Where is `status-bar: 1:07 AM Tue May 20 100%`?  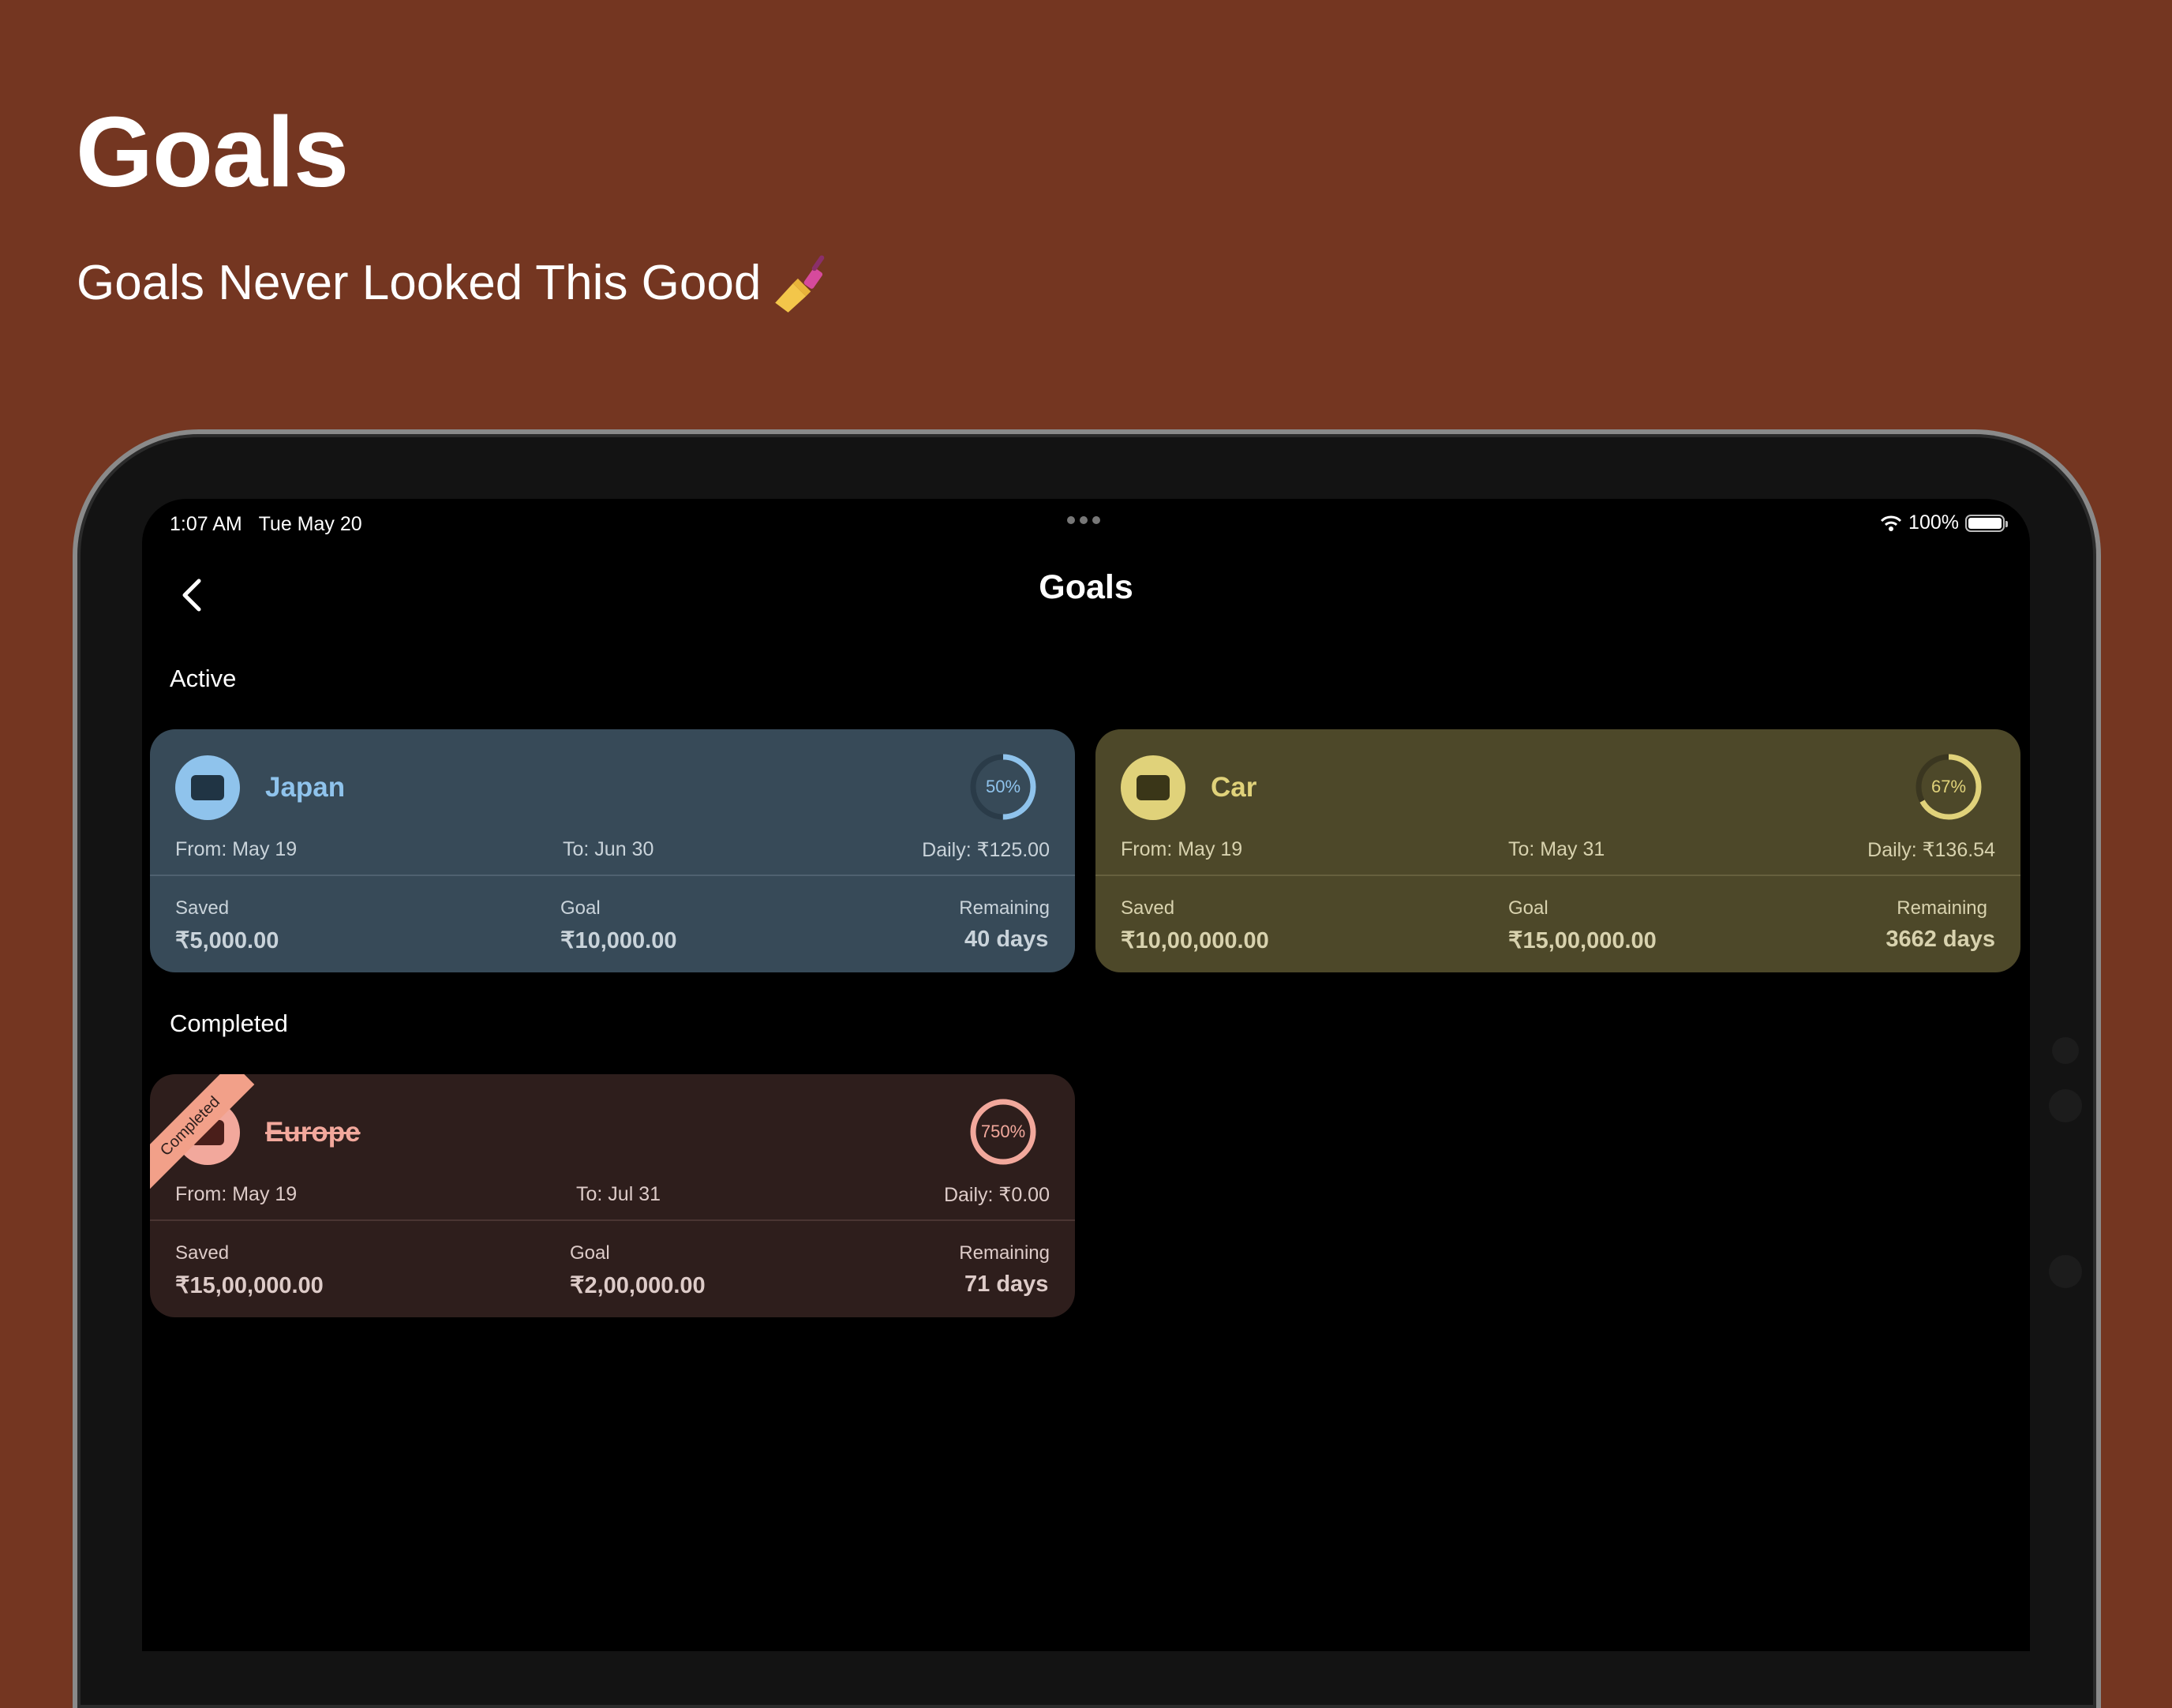 status-bar: 1:07 AM Tue May 20 100% is located at coordinates (1086, 524).